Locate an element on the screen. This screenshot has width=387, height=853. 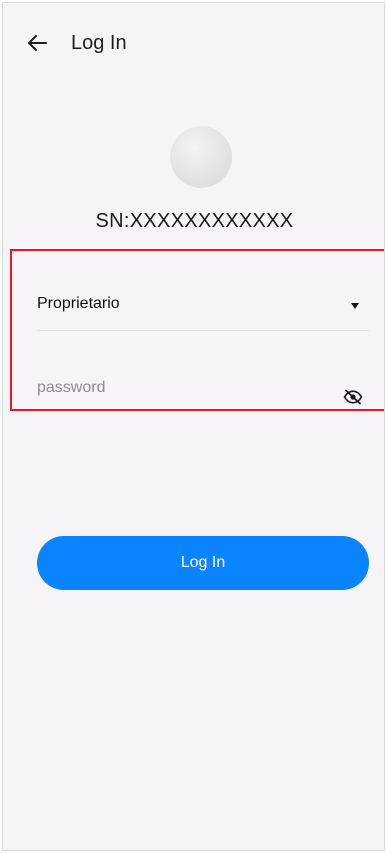
role-select-value: Proprietario is located at coordinates (78, 303).